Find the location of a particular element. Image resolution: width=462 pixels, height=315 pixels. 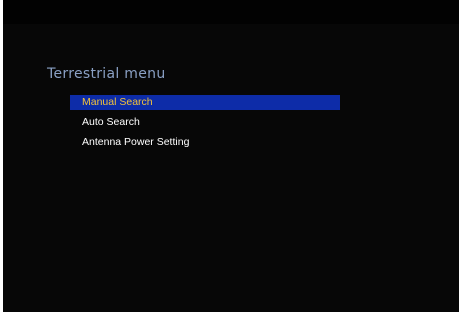

menu-item-manual-search: Manual Search is located at coordinates (205, 102).